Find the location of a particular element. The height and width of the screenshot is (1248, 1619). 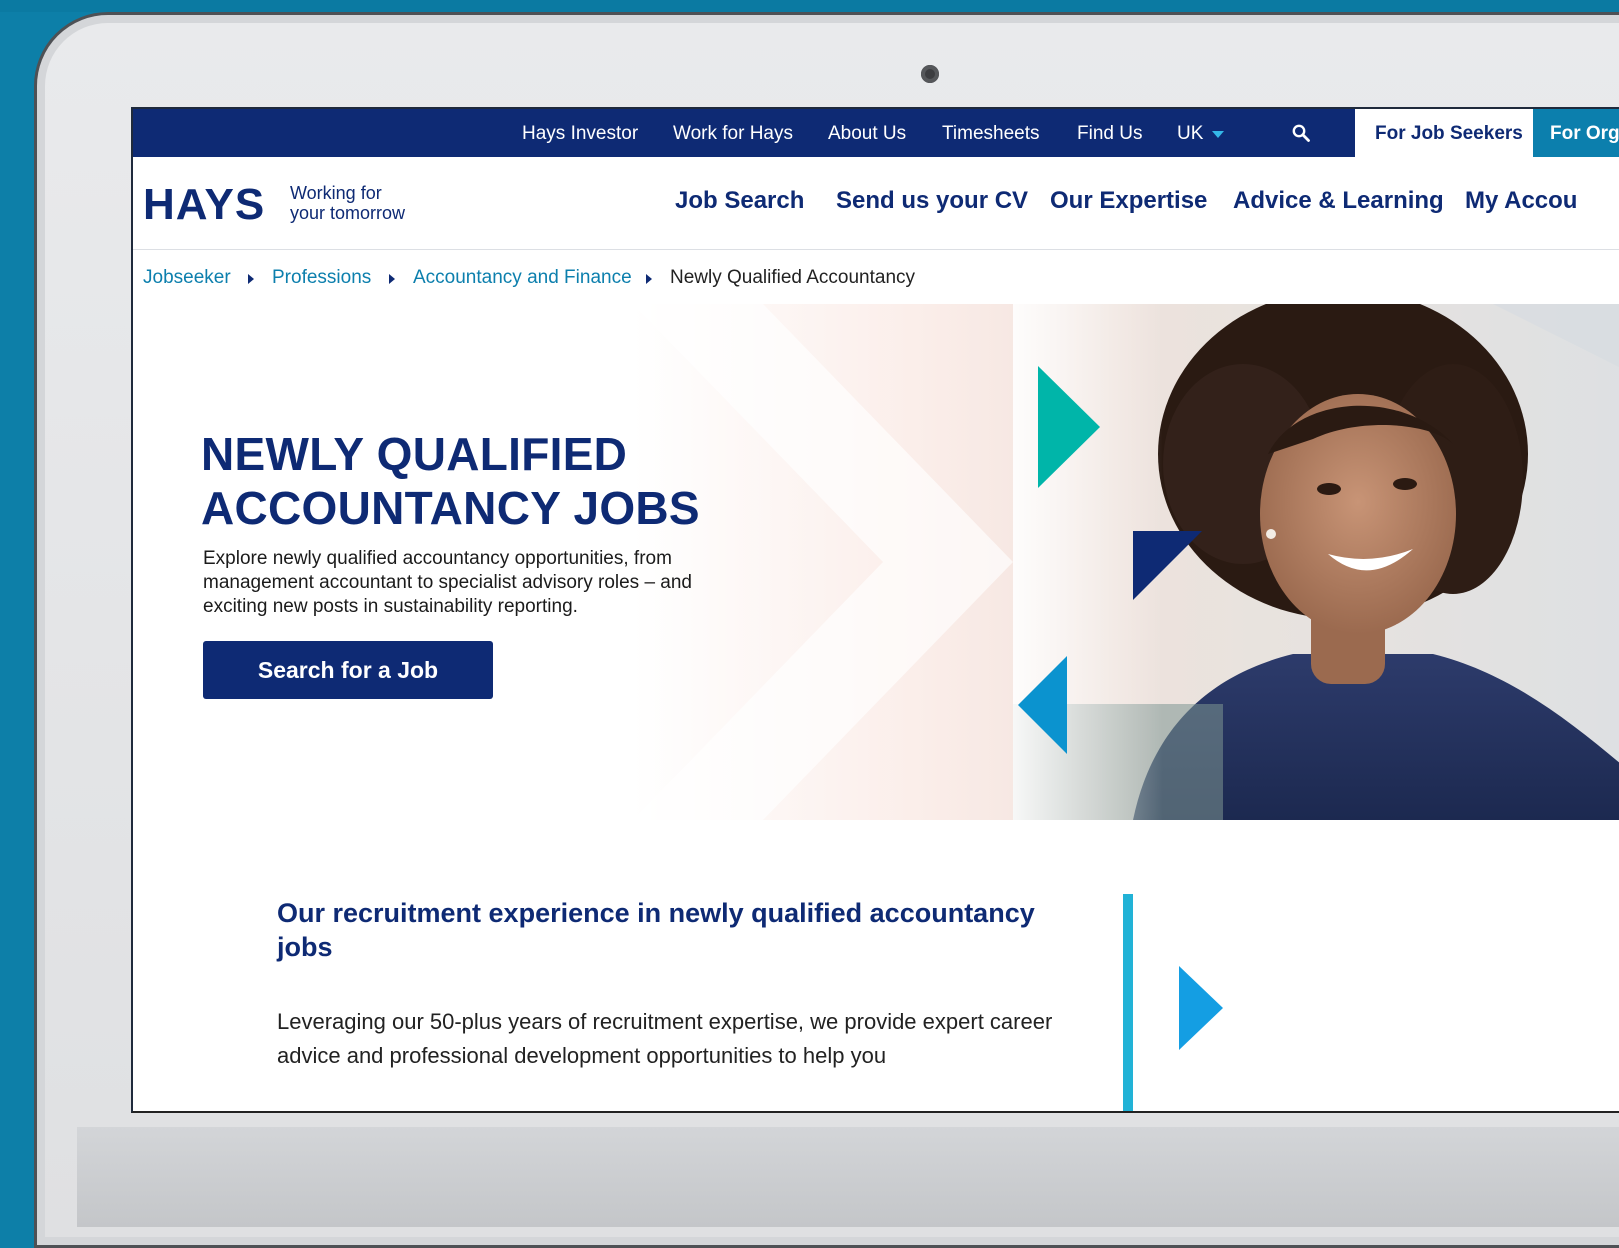

breadcrumb-professions: Professions is located at coordinates (321, 278).